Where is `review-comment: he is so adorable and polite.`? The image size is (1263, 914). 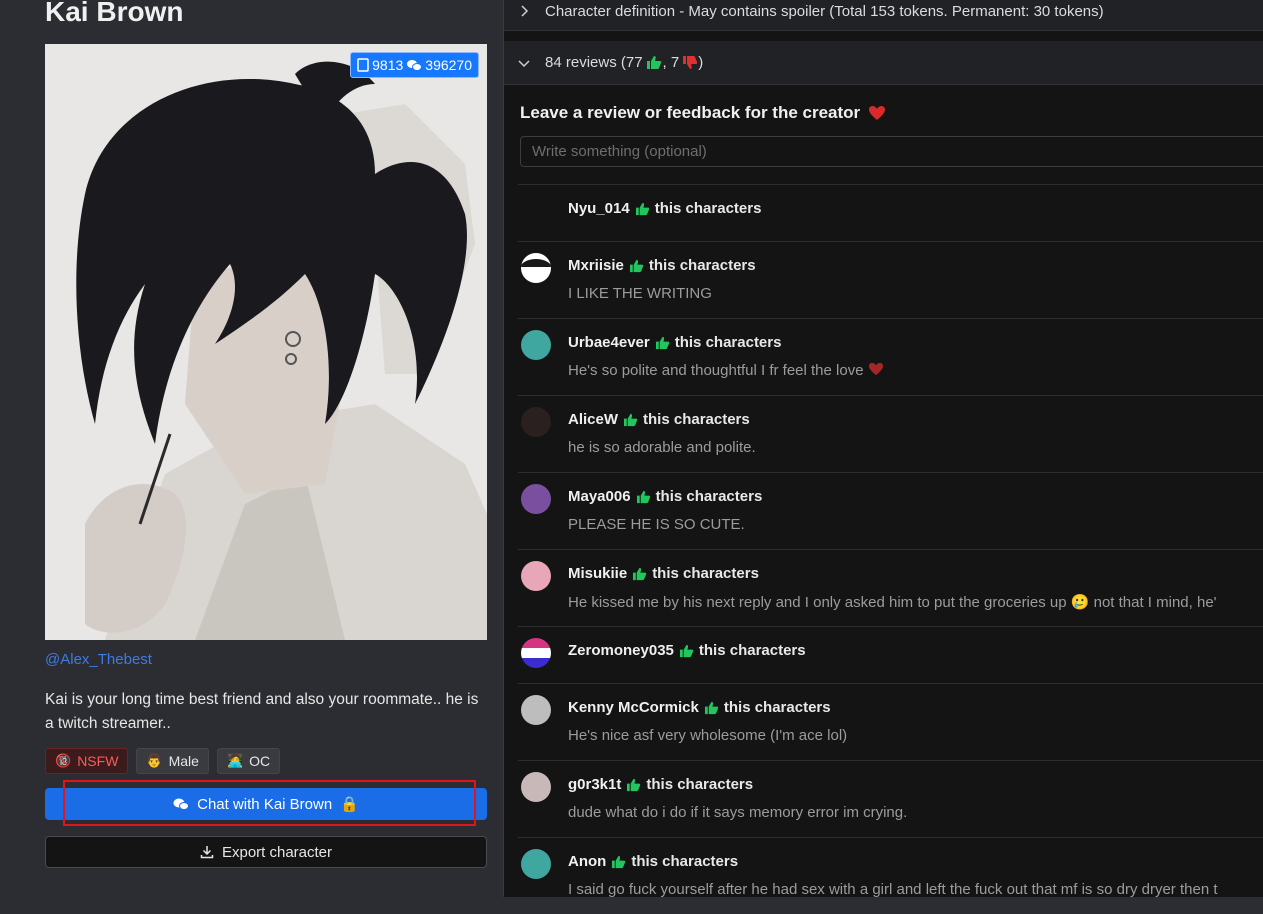
review-comment: he is so adorable and polite. is located at coordinates (662, 447).